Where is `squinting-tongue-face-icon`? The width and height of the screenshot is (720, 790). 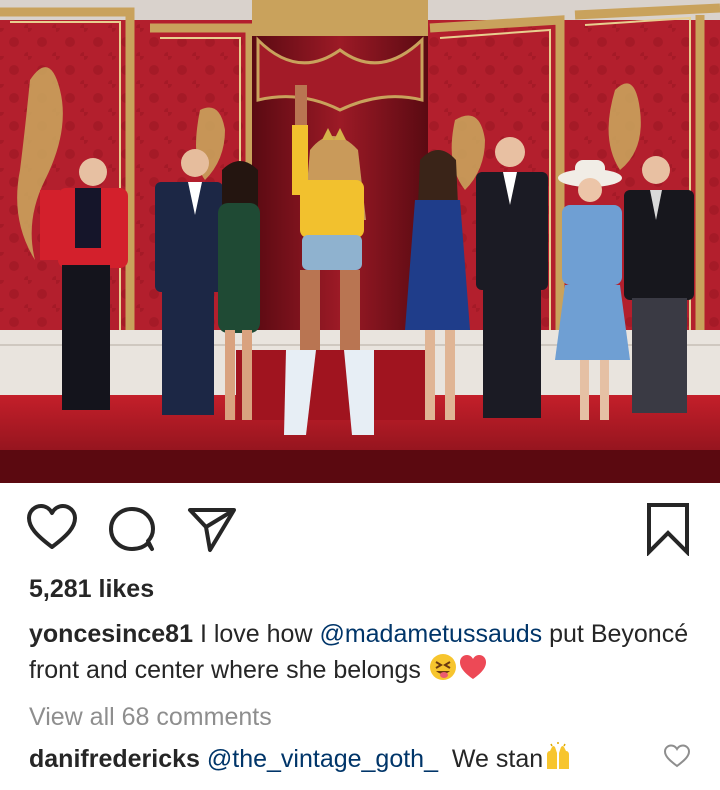
squinting-tongue-face-icon is located at coordinates (443, 672).